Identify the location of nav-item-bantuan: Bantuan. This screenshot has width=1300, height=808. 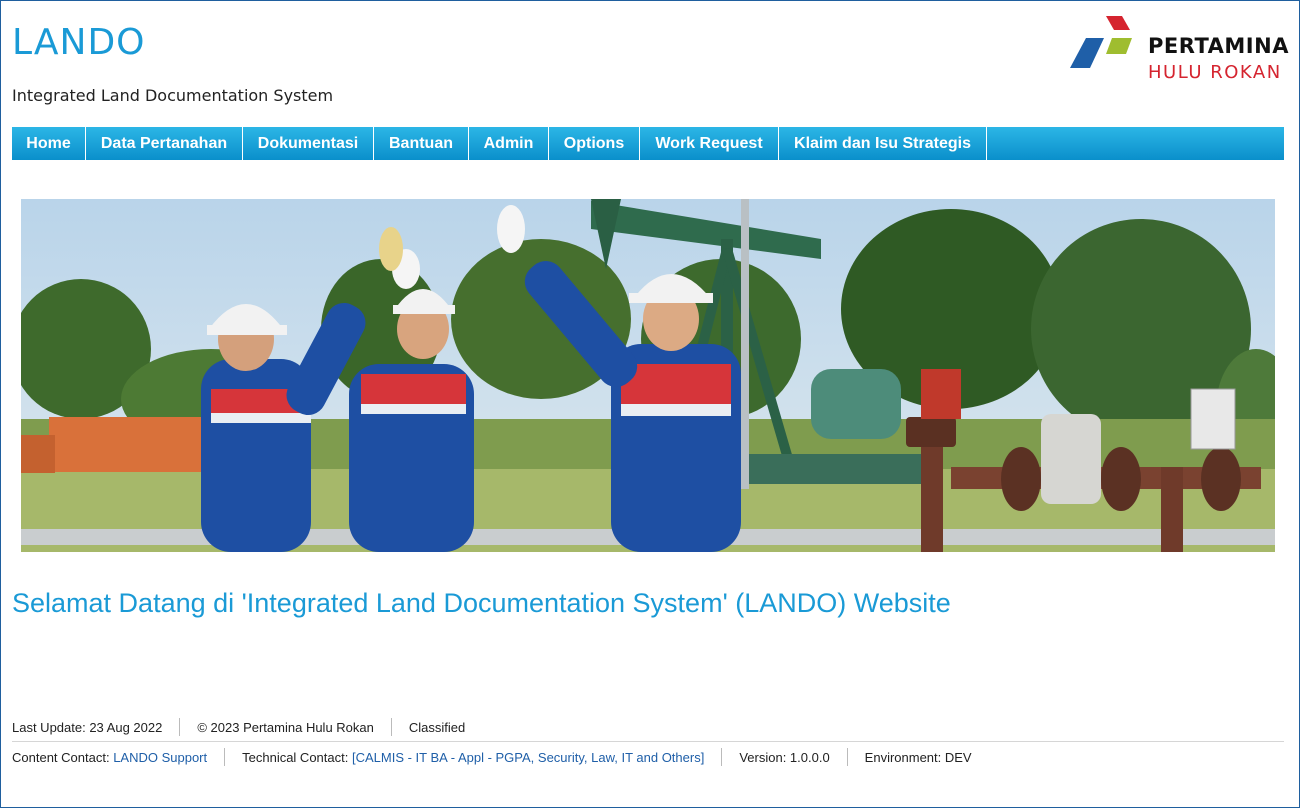
(421, 143).